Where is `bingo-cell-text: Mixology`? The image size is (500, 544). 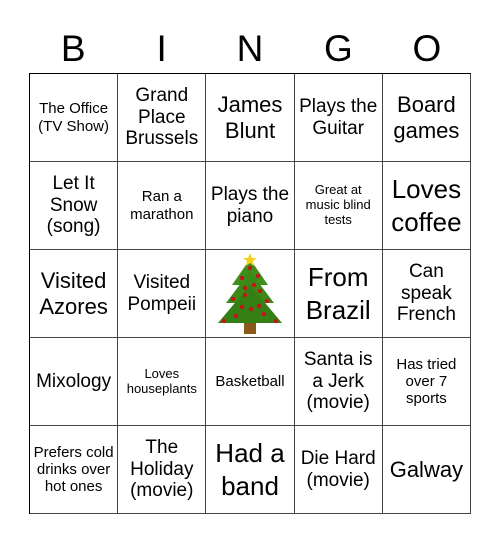 bingo-cell-text: Mixology is located at coordinates (74, 381).